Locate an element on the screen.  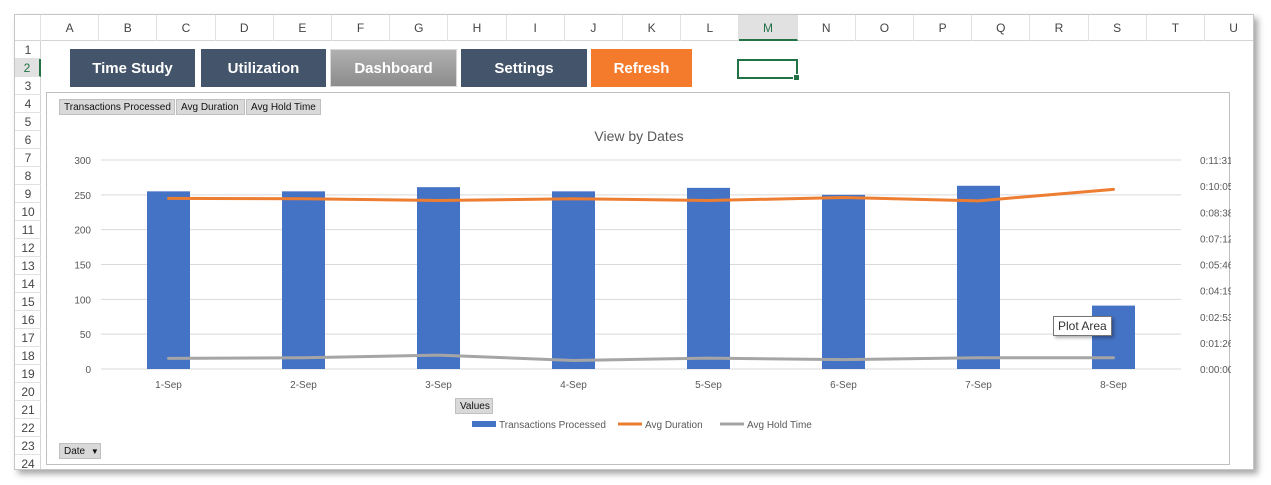
column-header-h: H is located at coordinates (477, 28).